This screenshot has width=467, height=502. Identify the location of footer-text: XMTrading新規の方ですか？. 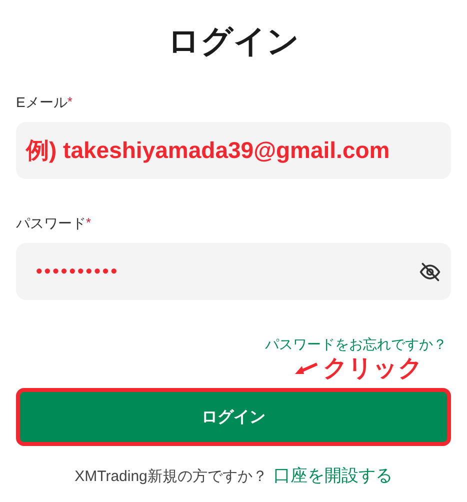
(171, 476).